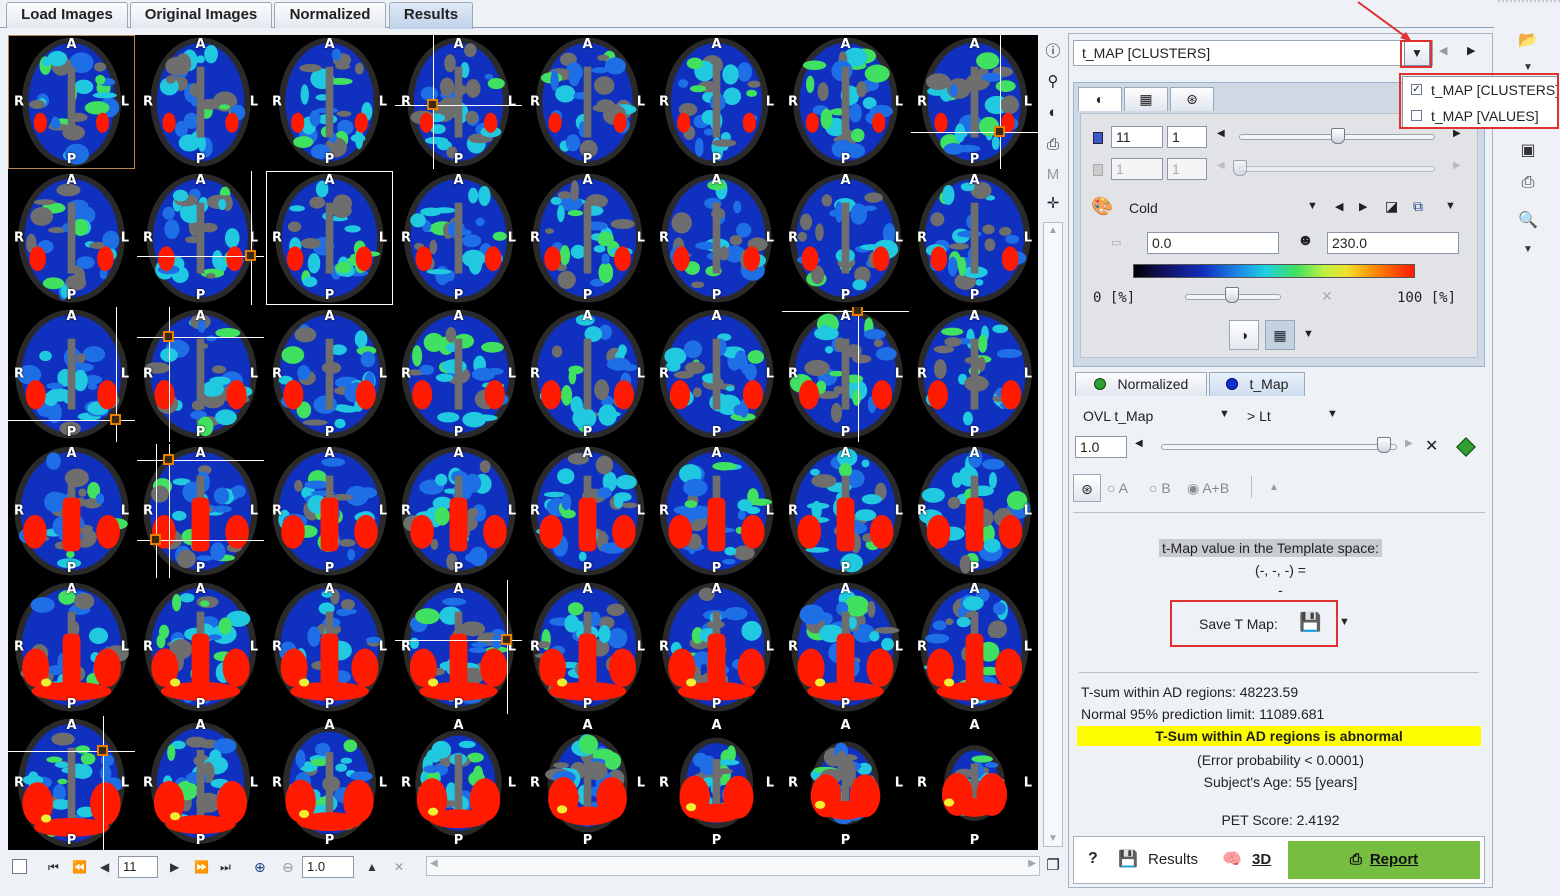 The height and width of the screenshot is (896, 1560). Describe the element at coordinates (1101, 447) in the screenshot. I see `threshold-value-field: 1.0` at that location.